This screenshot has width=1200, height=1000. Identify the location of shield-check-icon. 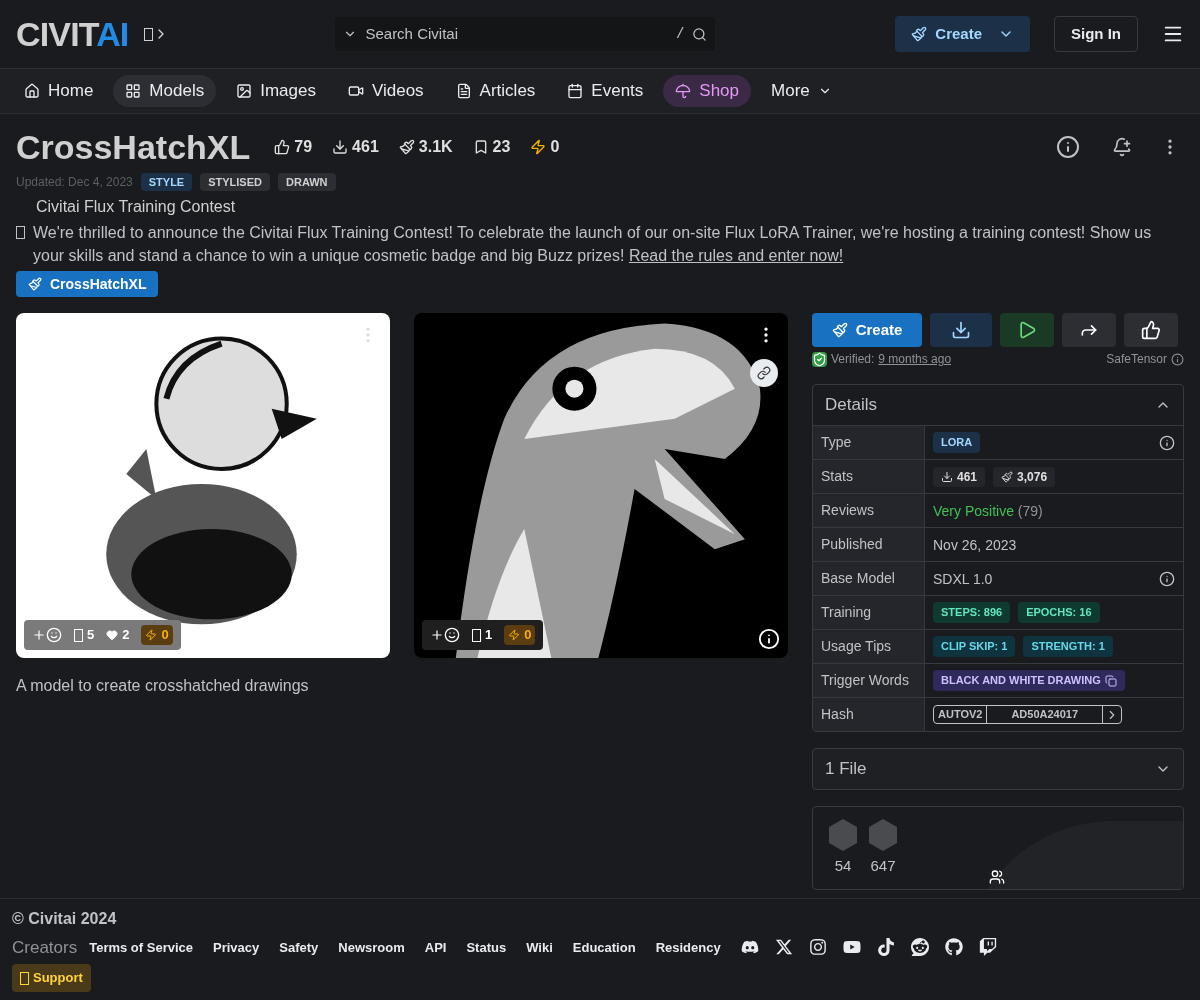
(819, 359).